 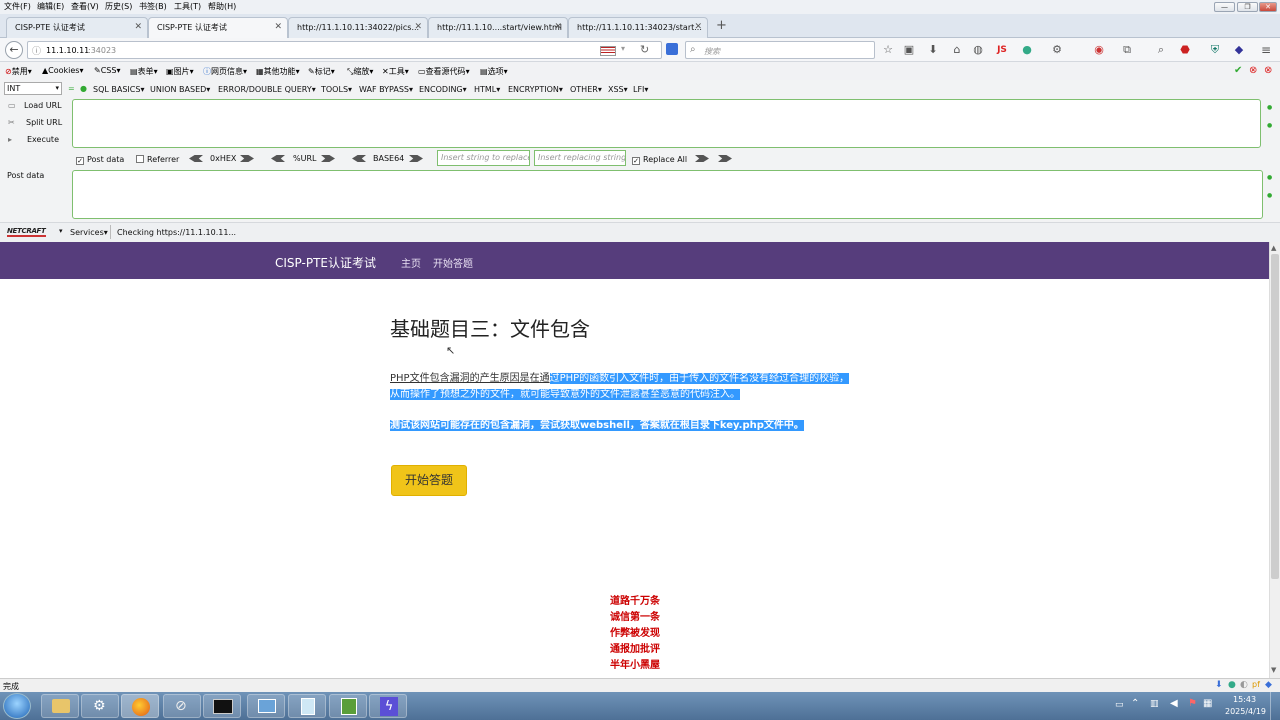 What do you see at coordinates (1238, 70) in the screenshot?
I see `check-ok-icon: ✔` at bounding box center [1238, 70].